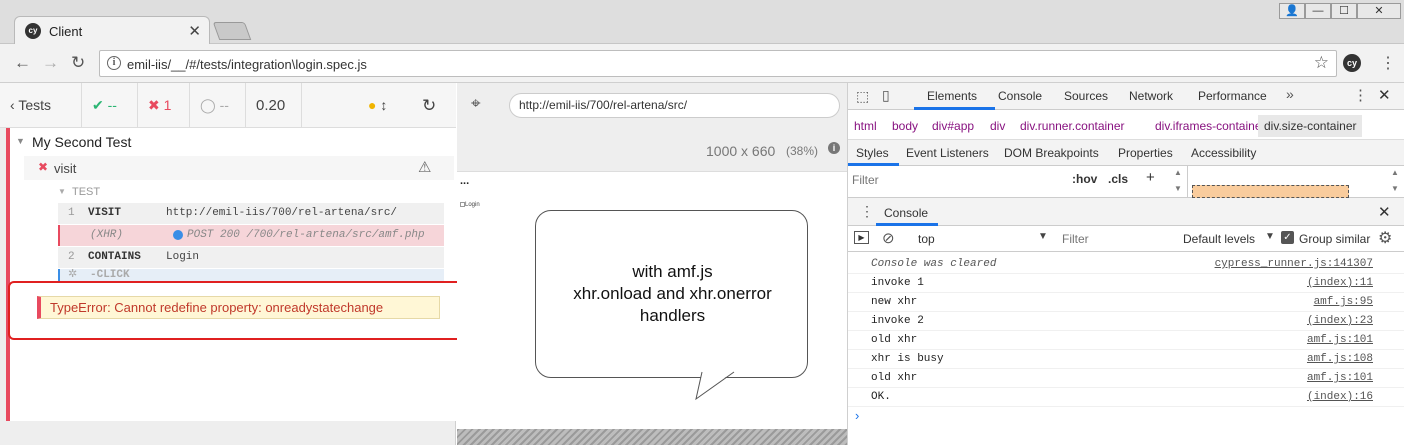 This screenshot has height=445, width=1404. What do you see at coordinates (906, 213) in the screenshot?
I see `drawer-tab-console: Console` at bounding box center [906, 213].